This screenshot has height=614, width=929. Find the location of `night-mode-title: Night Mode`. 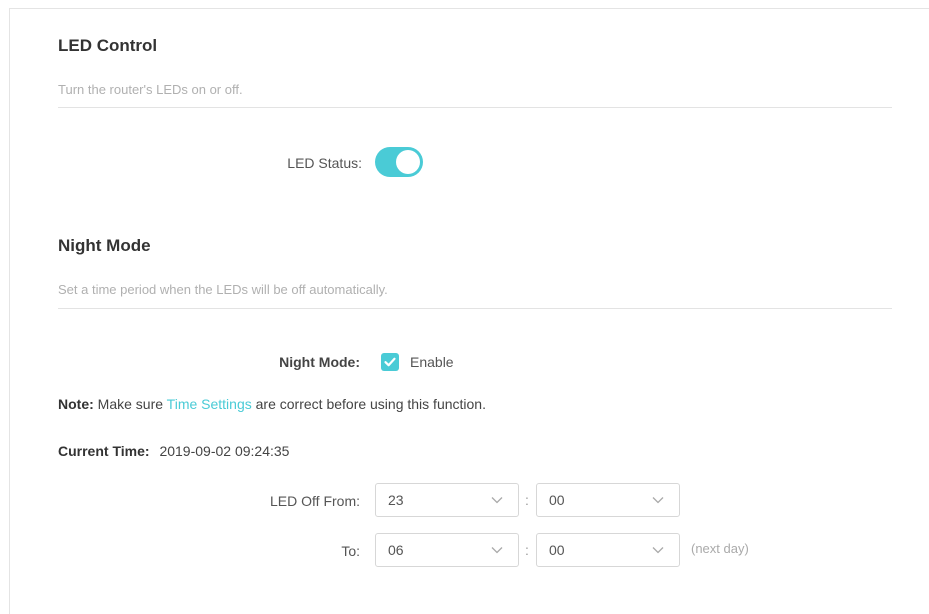

night-mode-title: Night Mode is located at coordinates (104, 245).